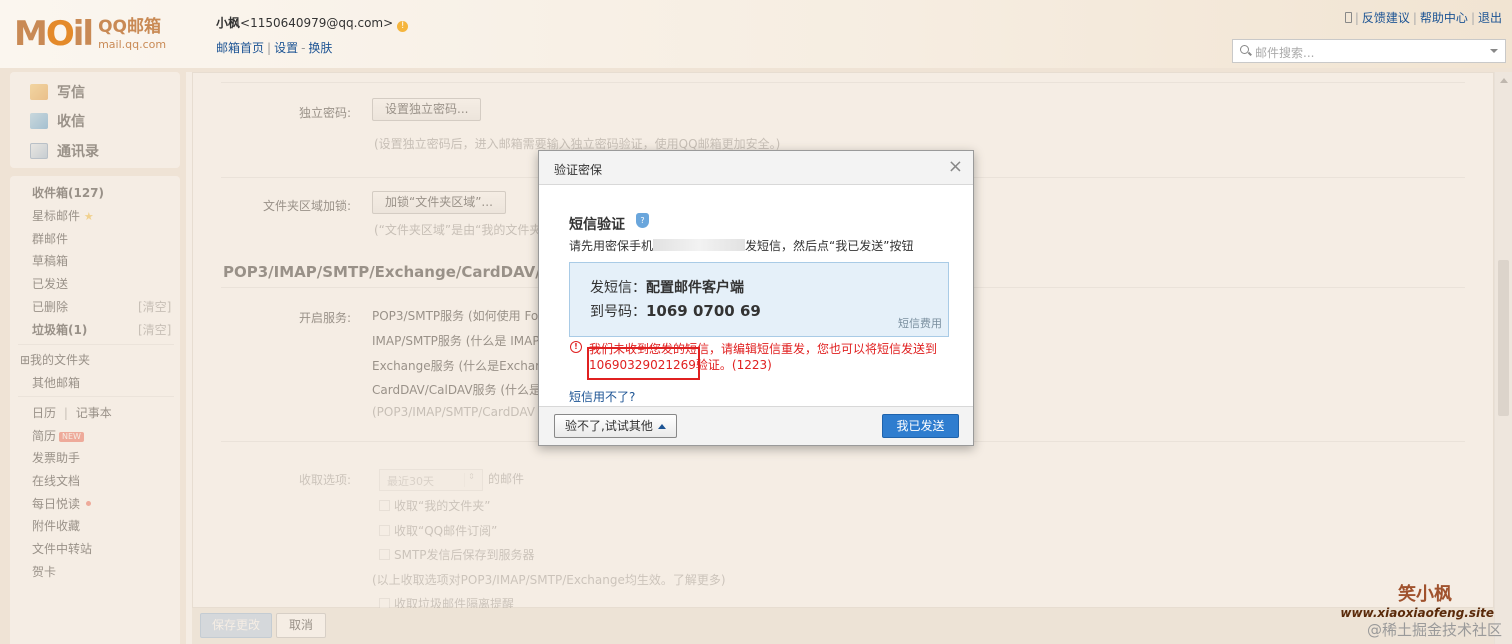 The image size is (1512, 644). What do you see at coordinates (31, 34) in the screenshot?
I see `logo-m: M` at bounding box center [31, 34].